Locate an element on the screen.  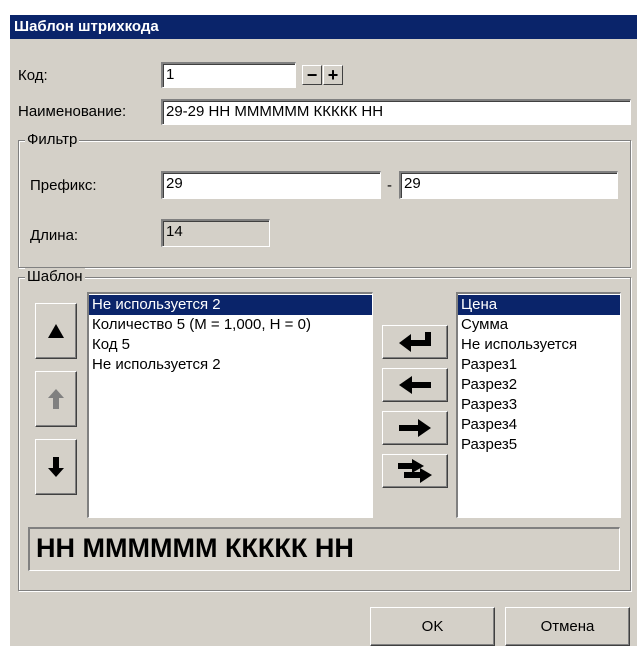
increment-button: + is located at coordinates (333, 75).